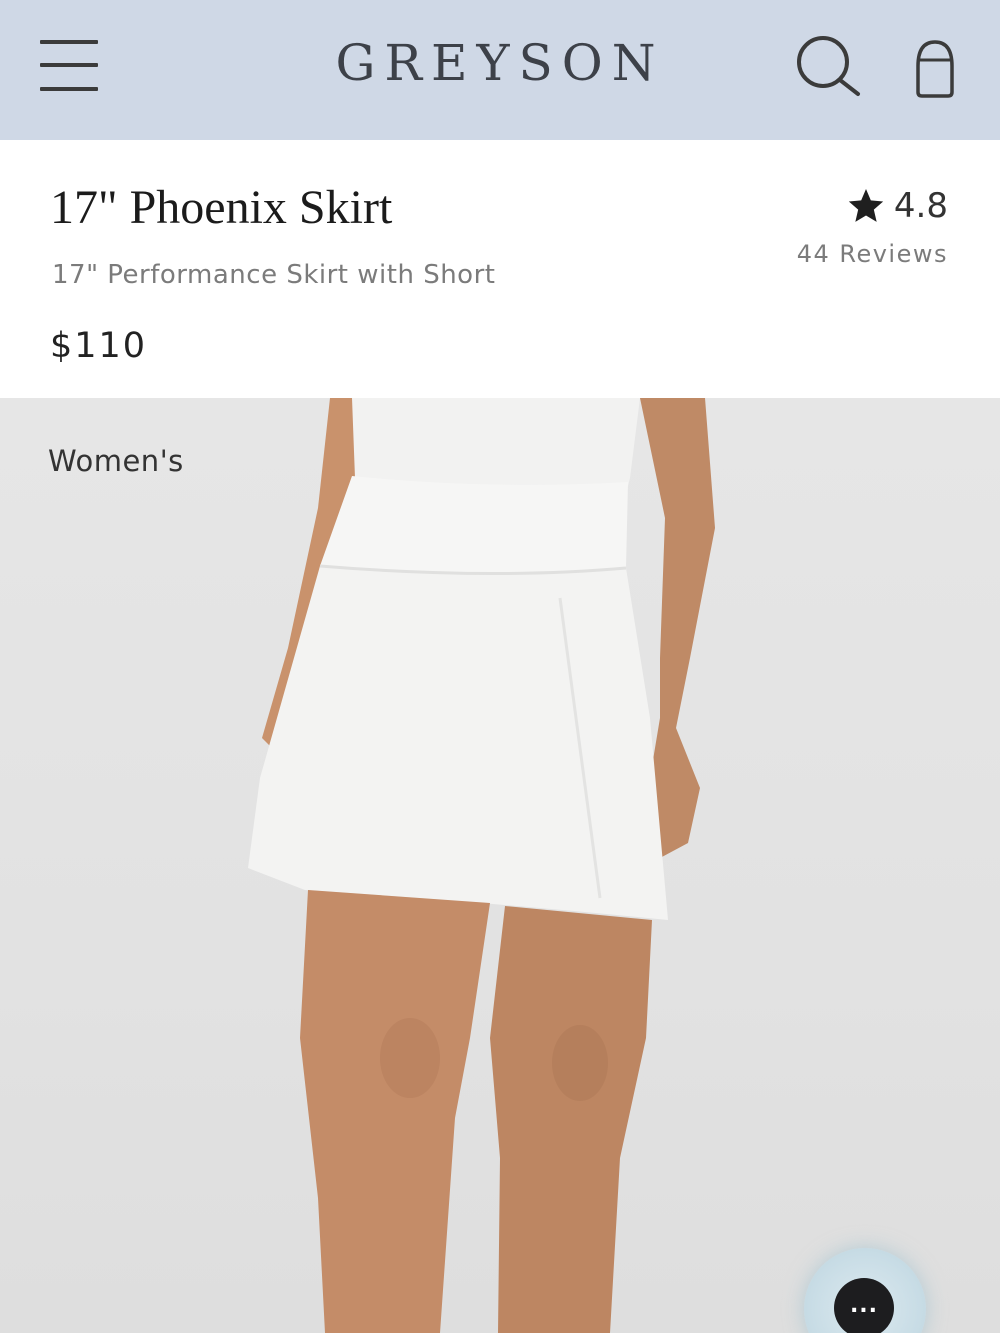  I want to click on shopping-bag-icon, so click(935, 68).